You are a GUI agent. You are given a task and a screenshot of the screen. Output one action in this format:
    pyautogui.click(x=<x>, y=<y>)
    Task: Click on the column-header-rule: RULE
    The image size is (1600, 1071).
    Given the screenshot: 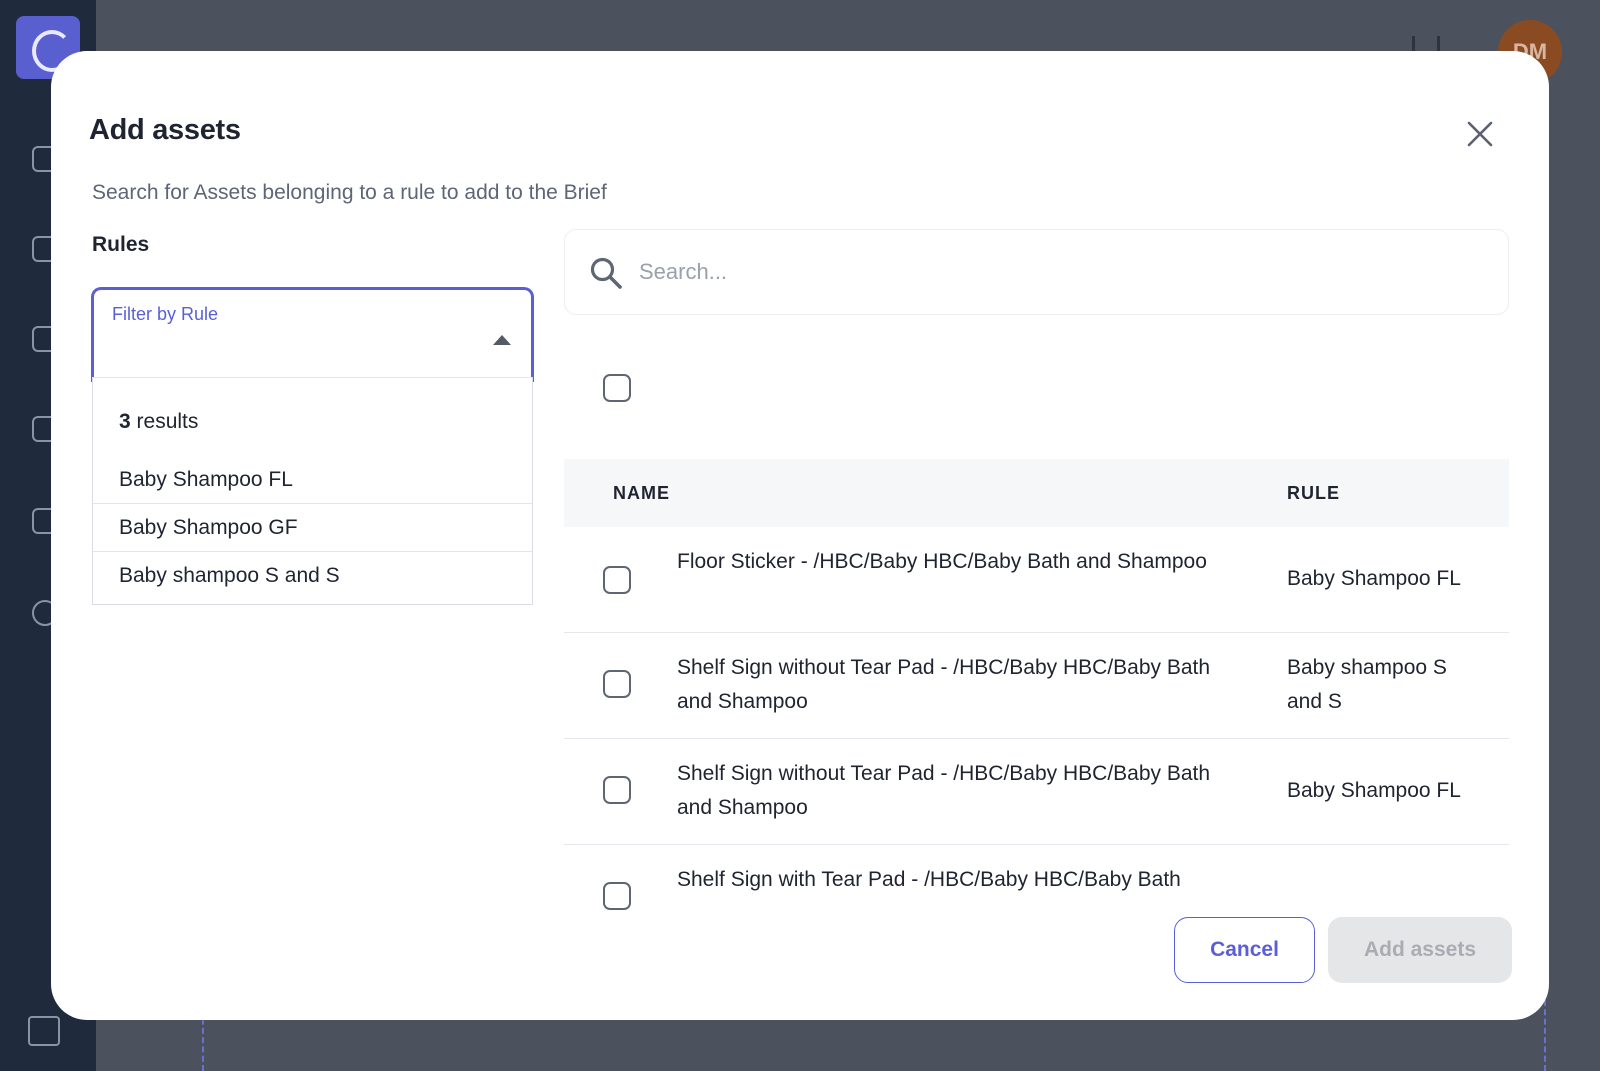 What is the action you would take?
    pyautogui.click(x=1313, y=493)
    